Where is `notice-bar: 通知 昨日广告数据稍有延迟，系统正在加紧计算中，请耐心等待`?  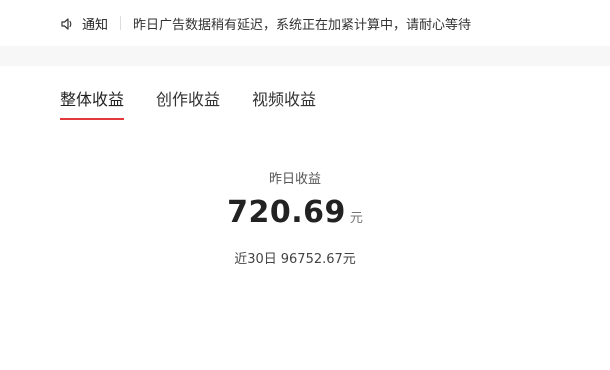
notice-bar: 通知 昨日广告数据稍有延迟，系统正在加紧计算中，请耐心等待 is located at coordinates (305, 23).